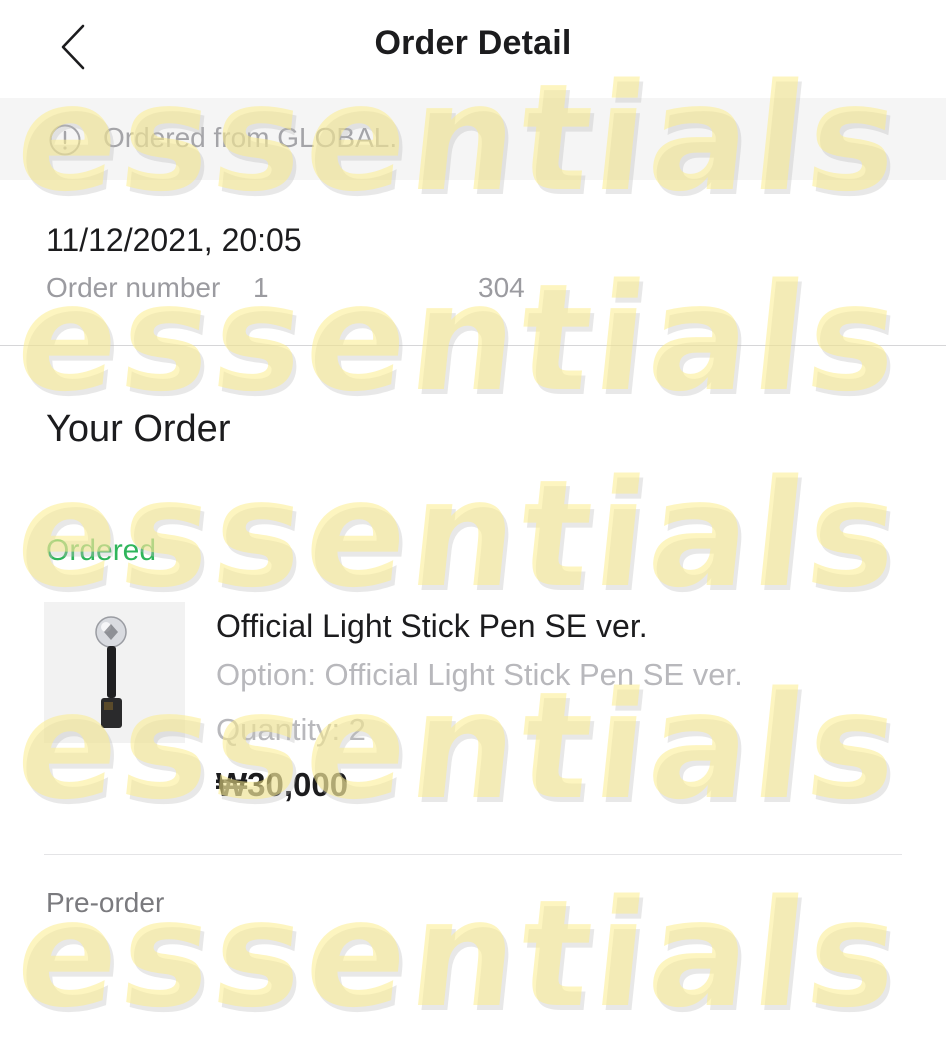 The image size is (946, 1040). What do you see at coordinates (473, 345) in the screenshot?
I see `section-divider` at bounding box center [473, 345].